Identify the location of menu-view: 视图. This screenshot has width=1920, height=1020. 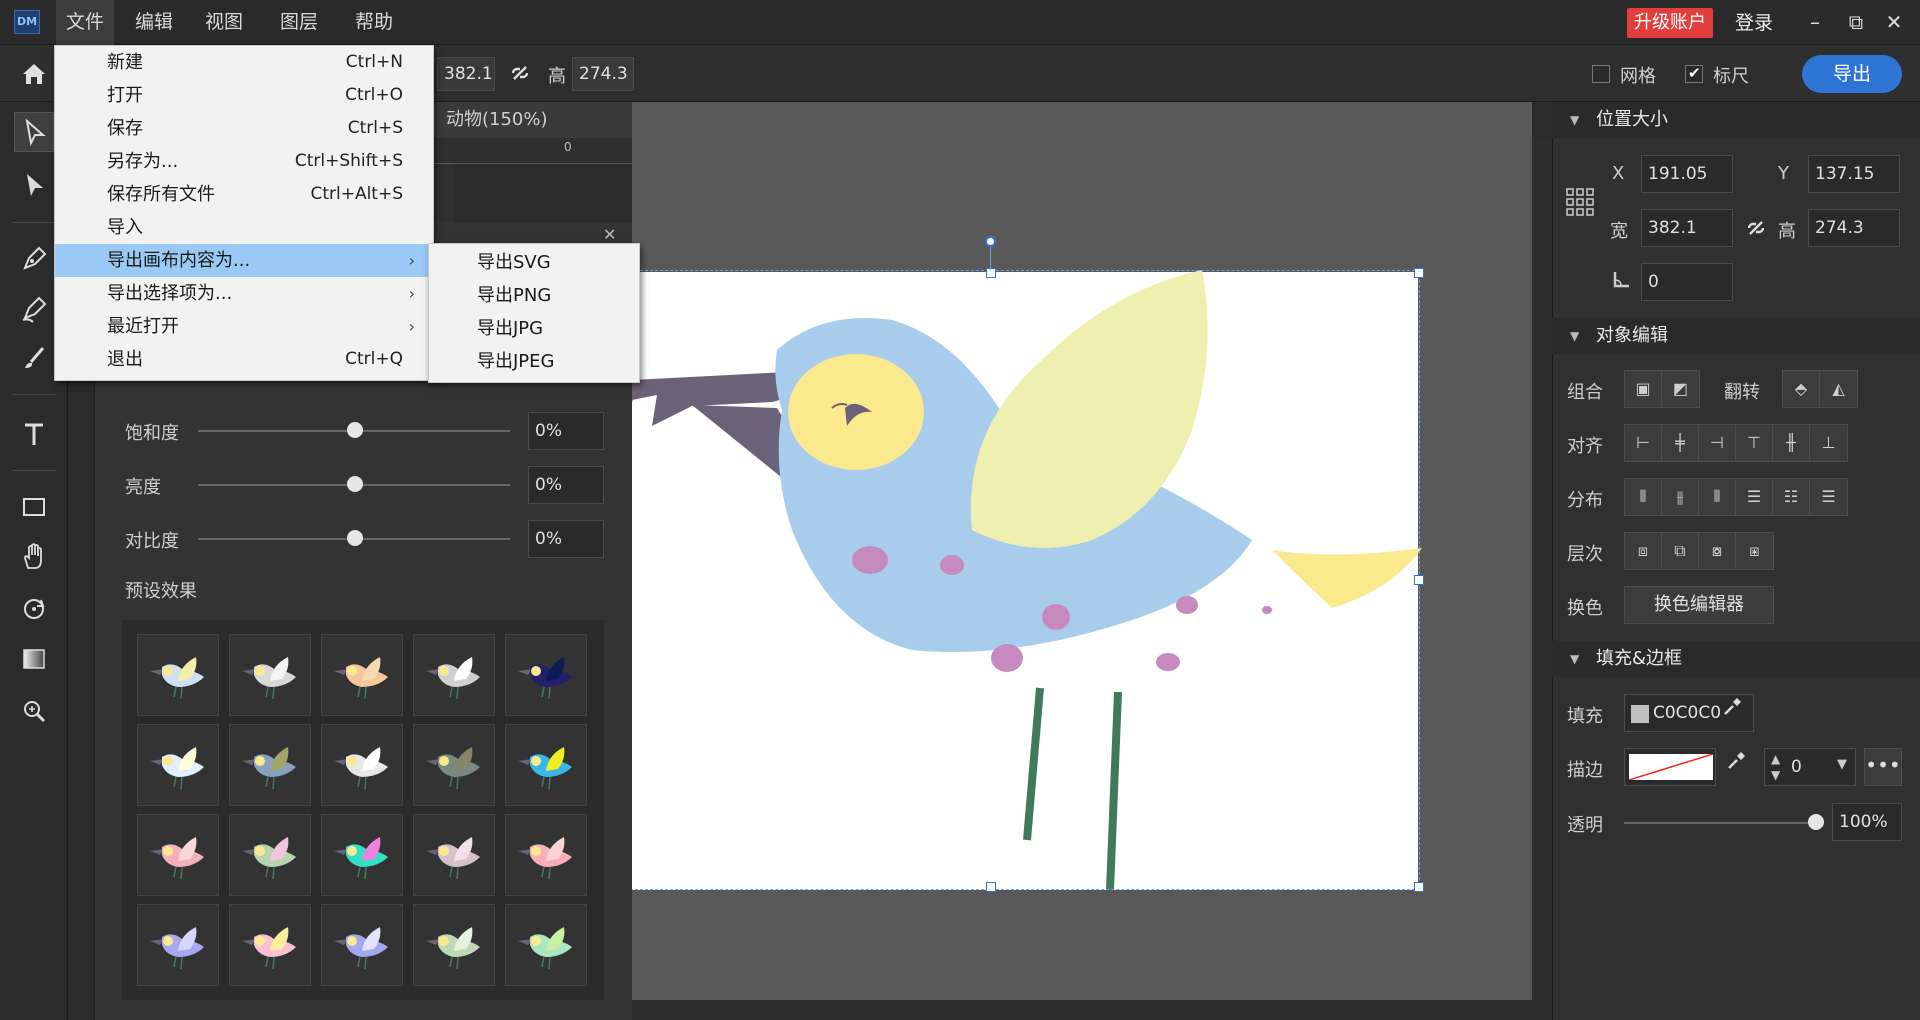
(224, 22).